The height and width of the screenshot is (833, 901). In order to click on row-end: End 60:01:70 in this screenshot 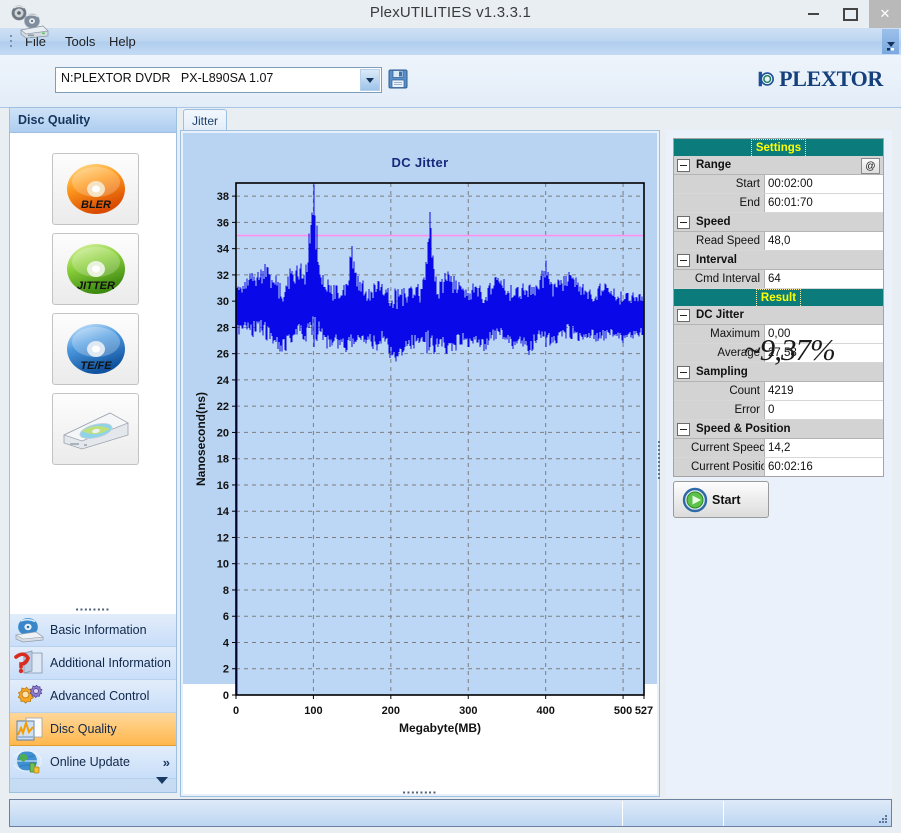, I will do `click(778, 203)`.